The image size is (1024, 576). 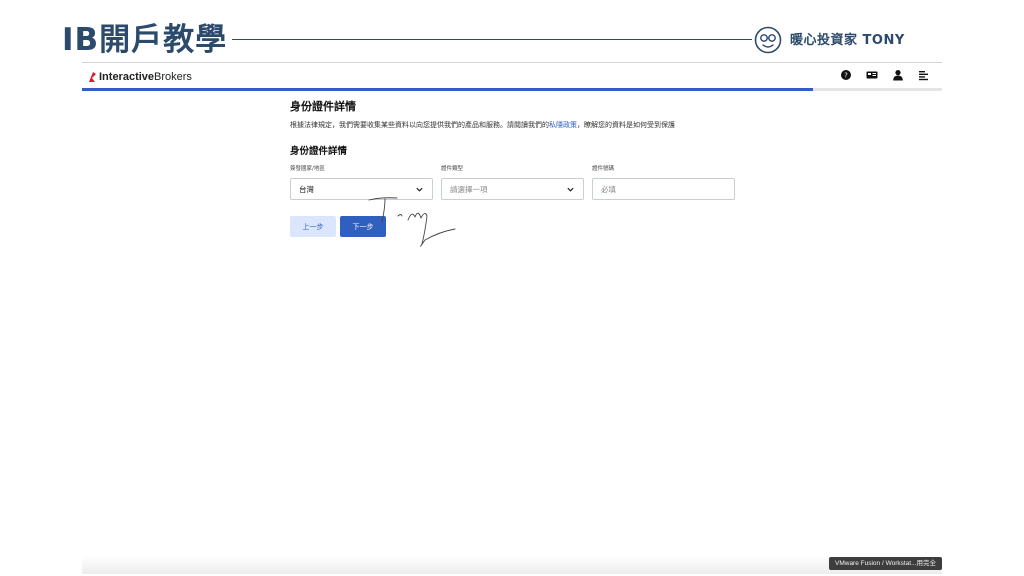 What do you see at coordinates (512, 565) in the screenshot?
I see `bottom-shade` at bounding box center [512, 565].